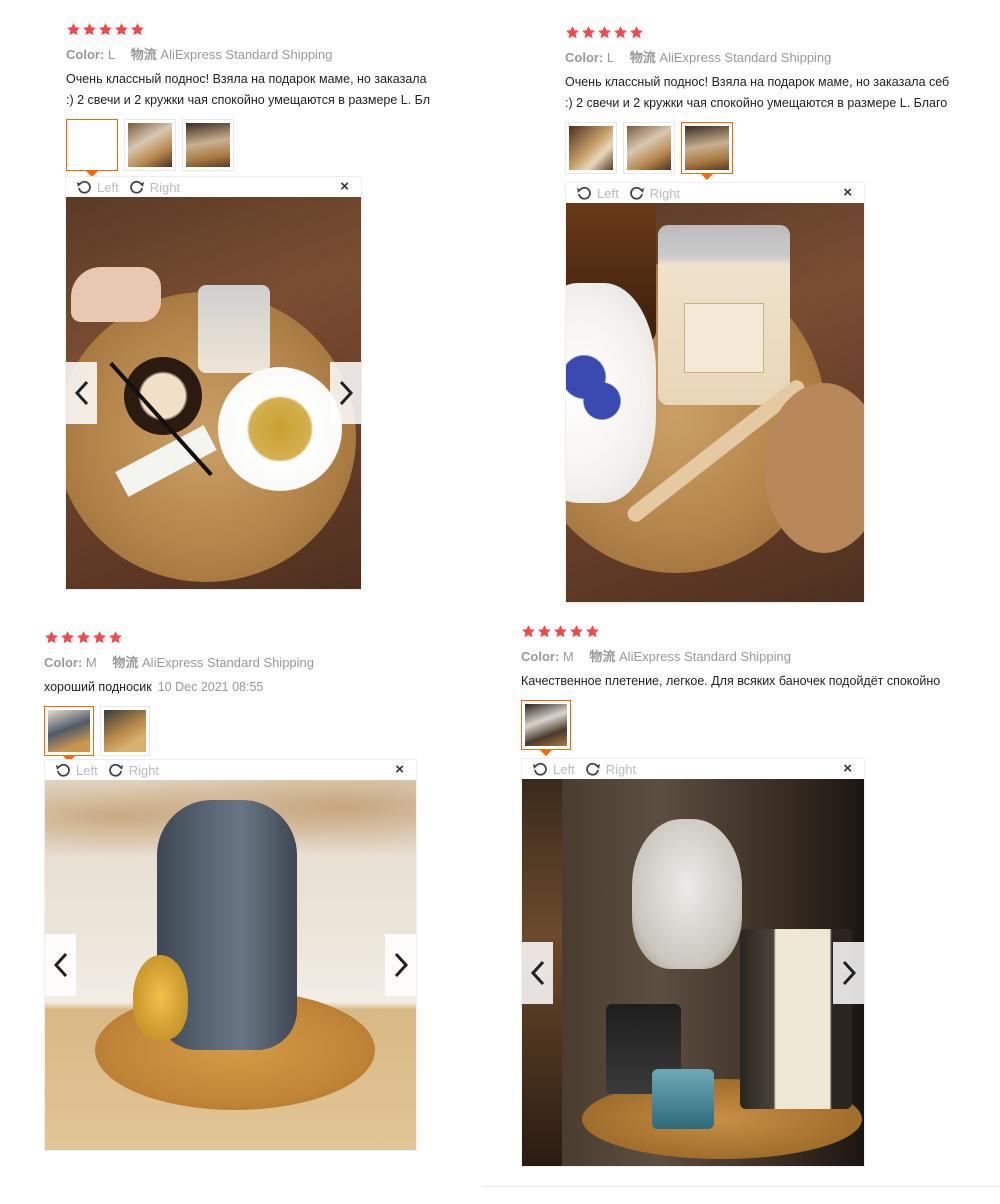 The height and width of the screenshot is (1204, 1000). Describe the element at coordinates (210, 687) in the screenshot. I see `review-date: 10 Dec 2021 08:55` at that location.